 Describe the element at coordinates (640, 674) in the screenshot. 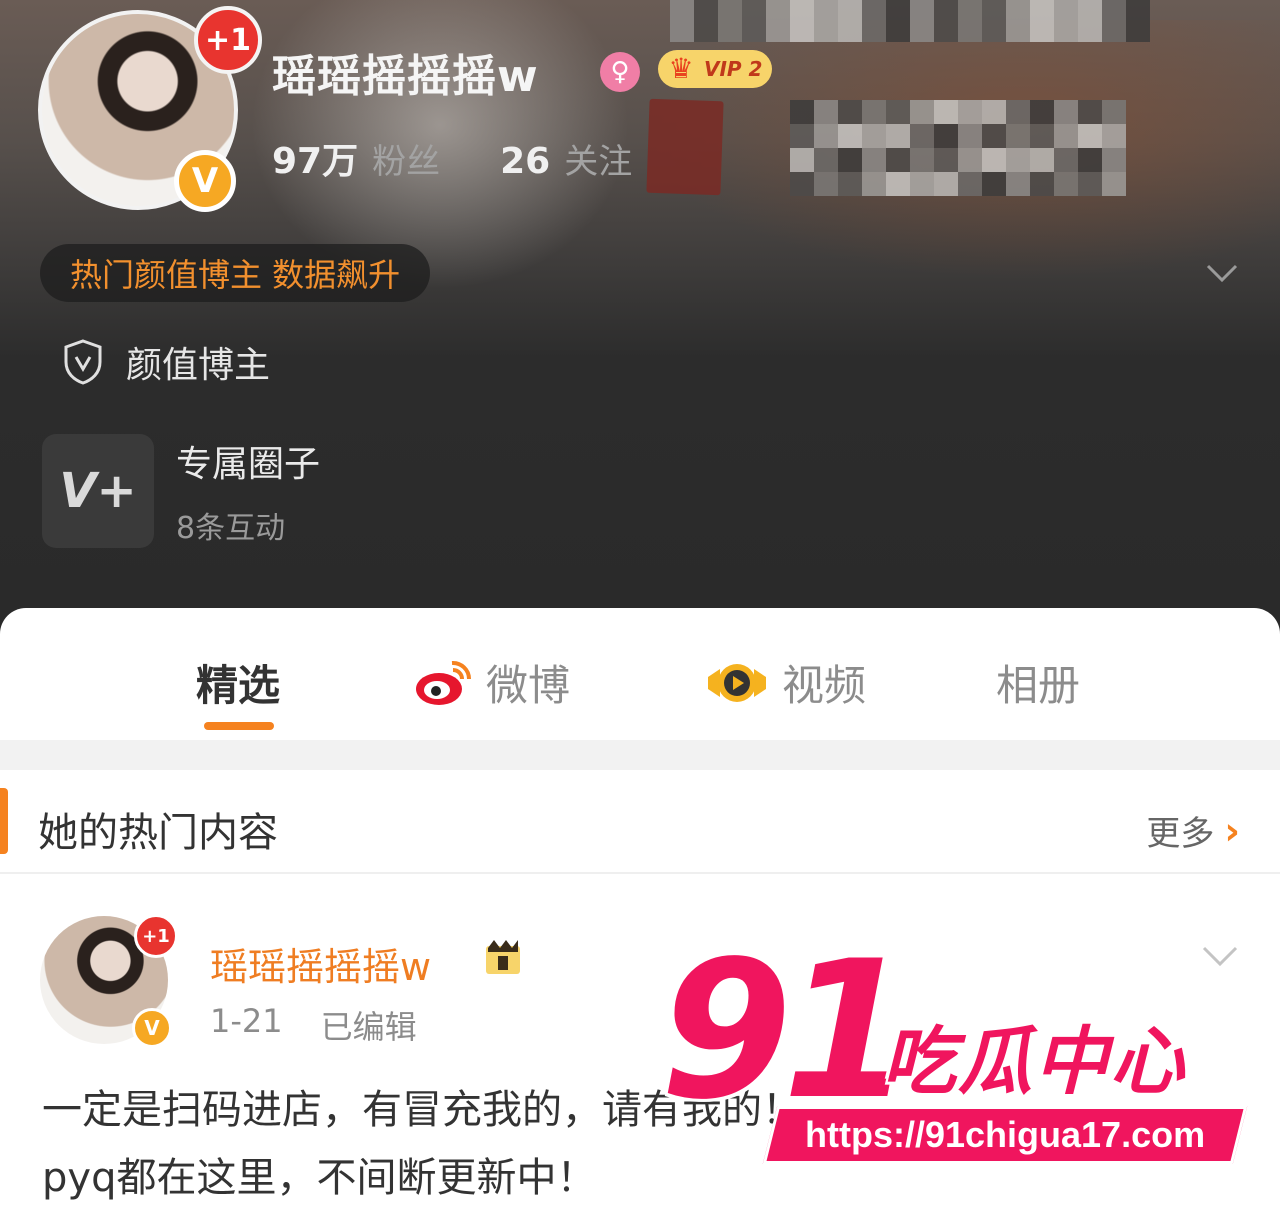

I see `profile-tabs: 精选 微博 视频 相册` at that location.